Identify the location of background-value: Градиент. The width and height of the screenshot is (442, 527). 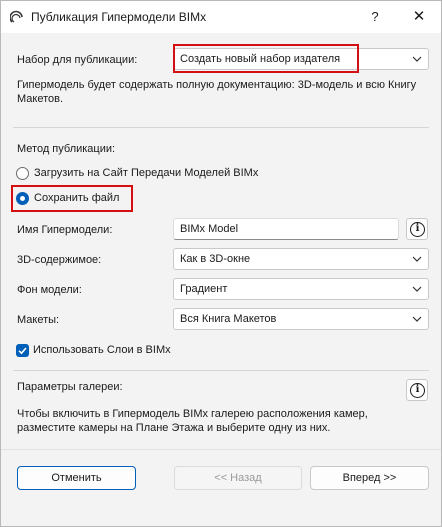
(204, 289).